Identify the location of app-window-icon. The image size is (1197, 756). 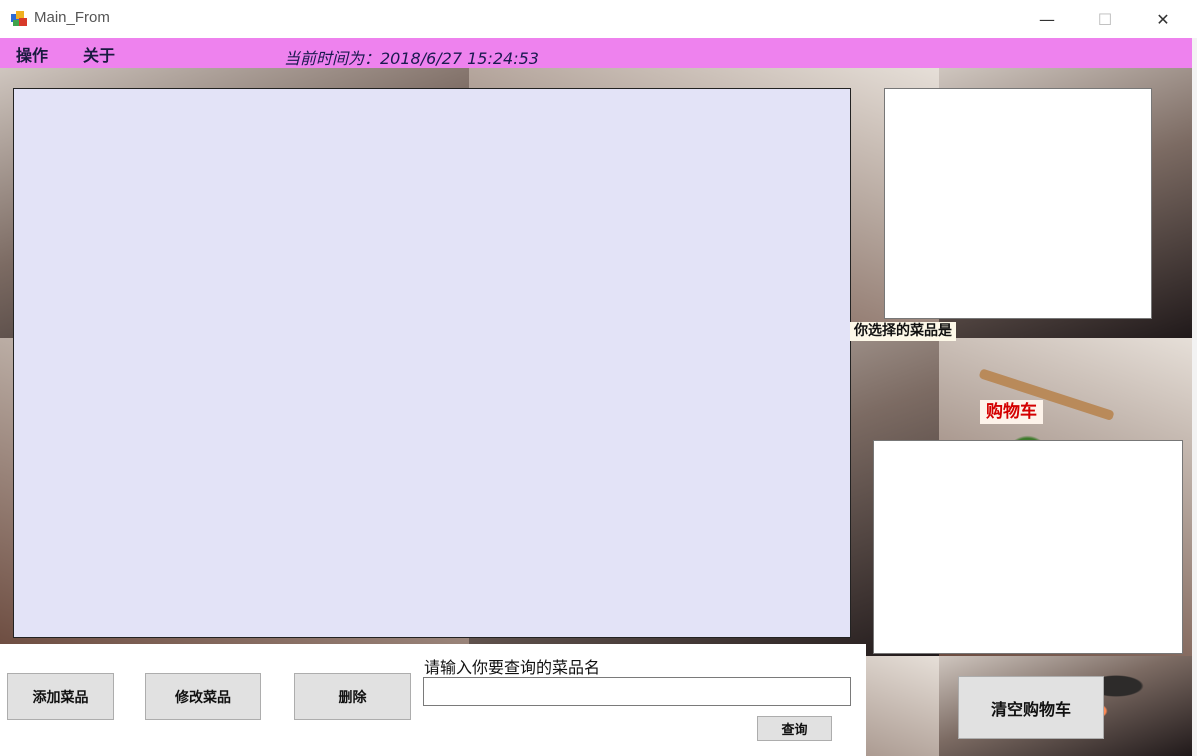
(19, 18).